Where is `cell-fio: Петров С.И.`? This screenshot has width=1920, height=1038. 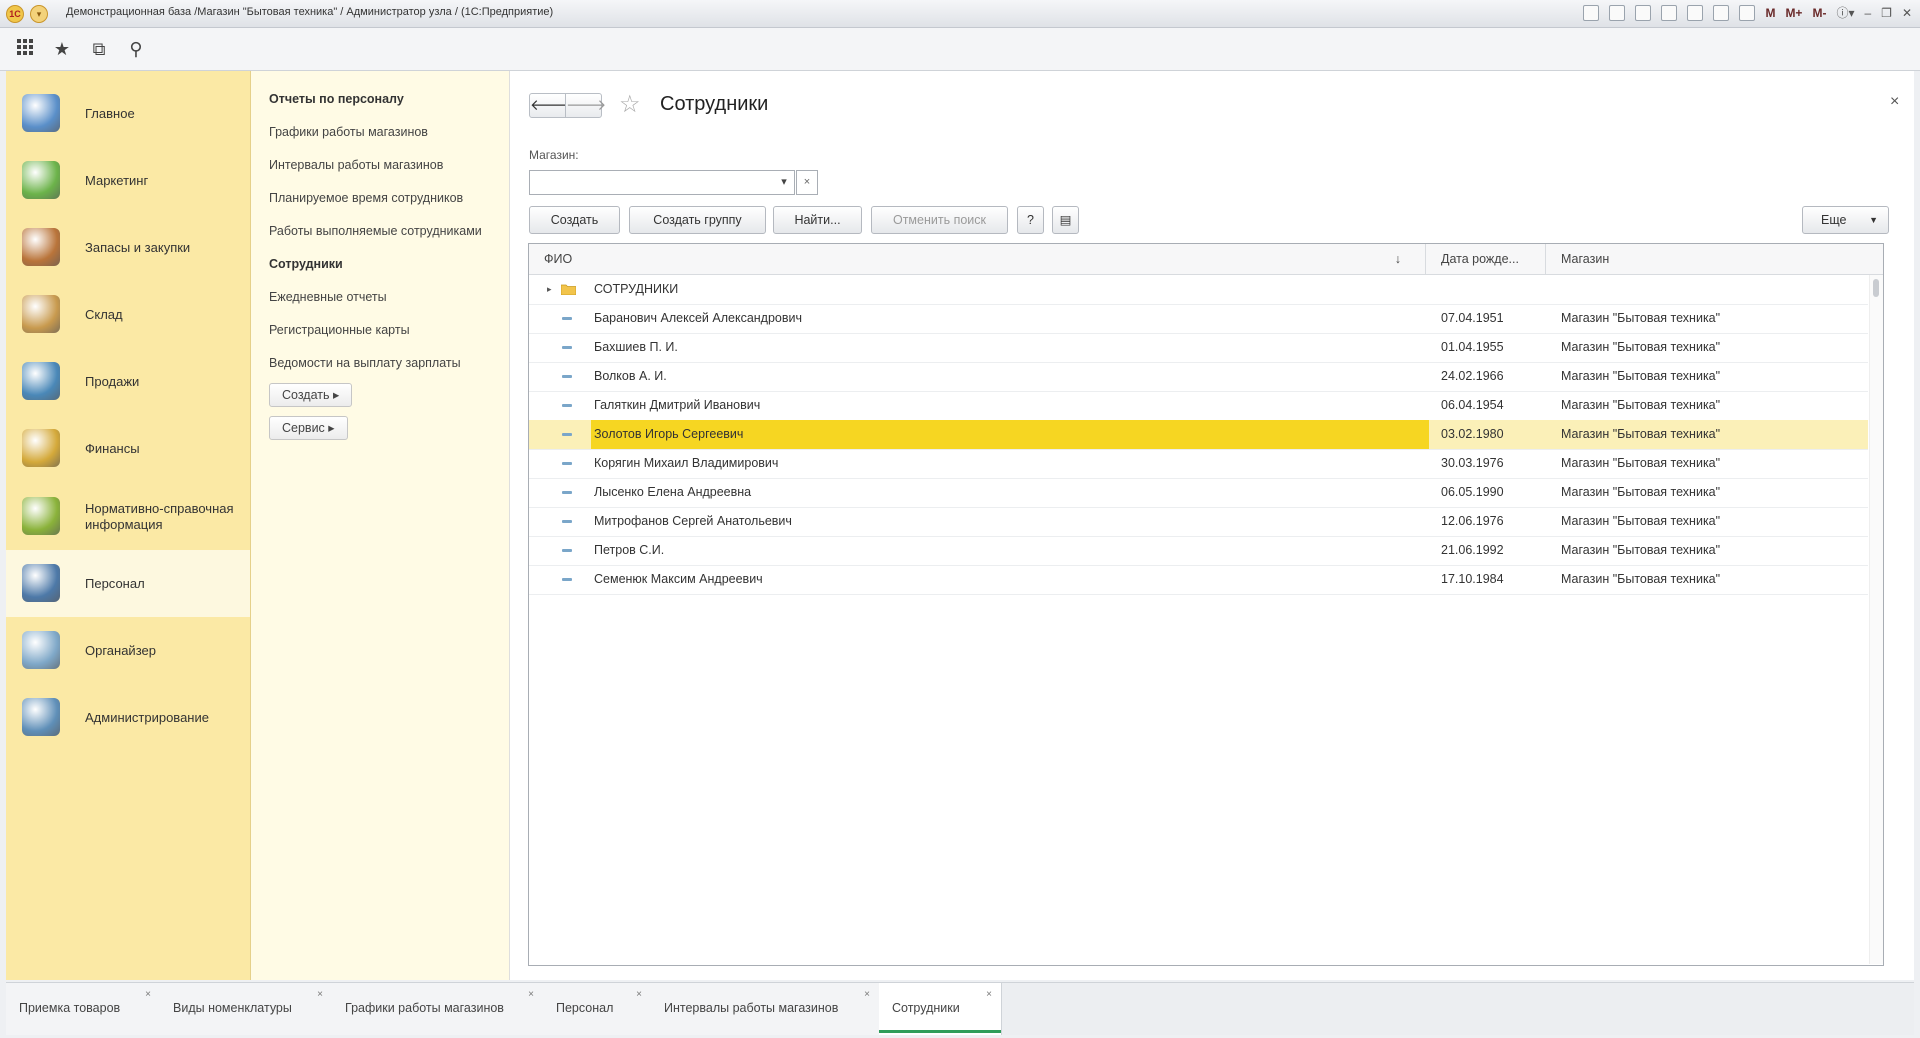 cell-fio: Петров С.И. is located at coordinates (1010, 550).